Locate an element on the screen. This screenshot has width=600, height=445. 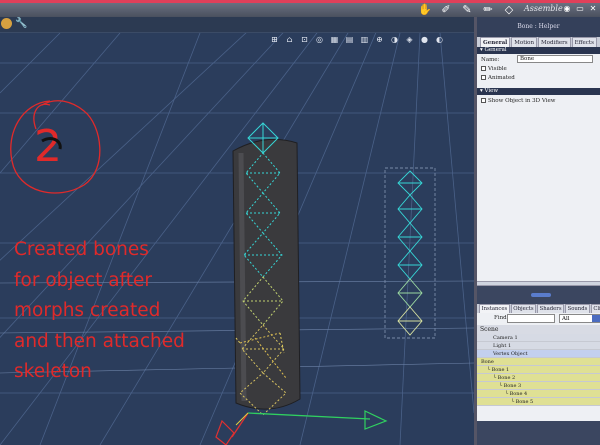
grid-icon: ⊞ is located at coordinates (274, 39).